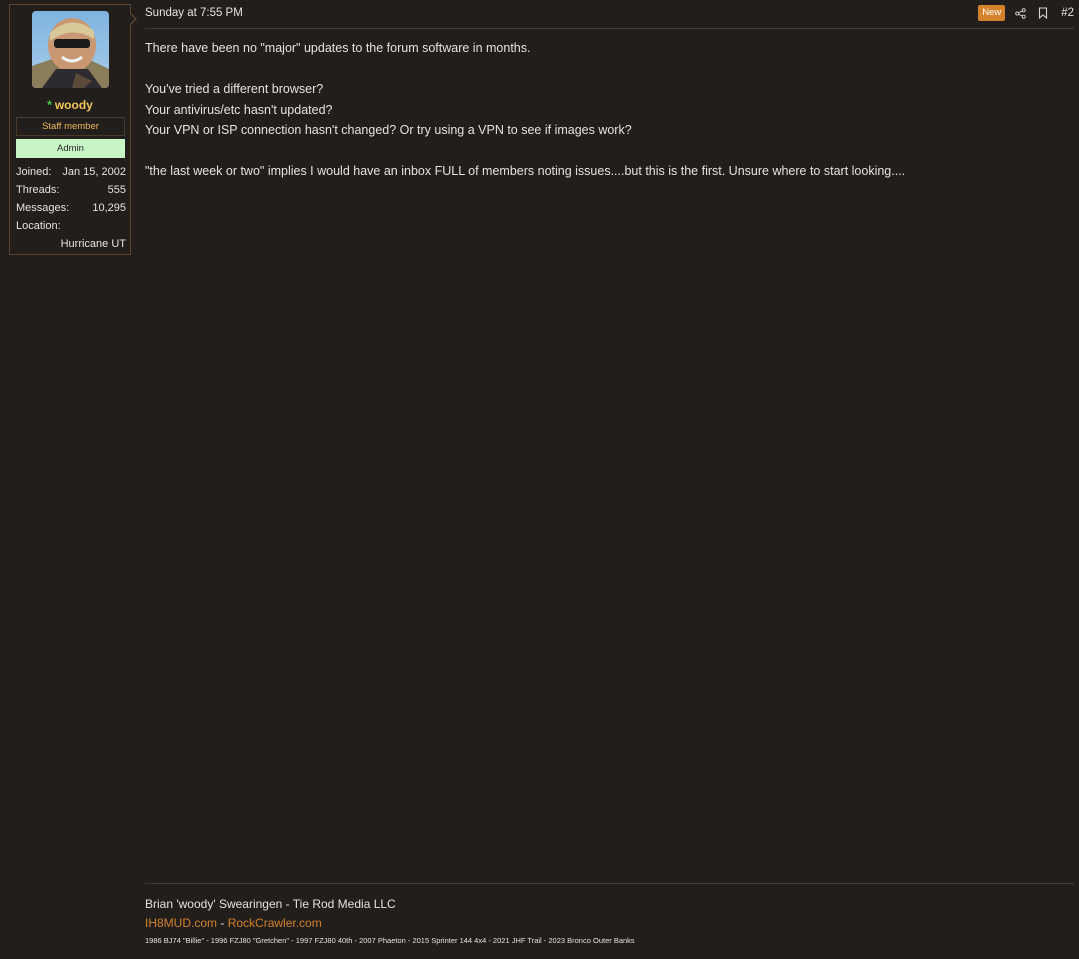  I want to click on stat-label: Threads:, so click(38, 190).